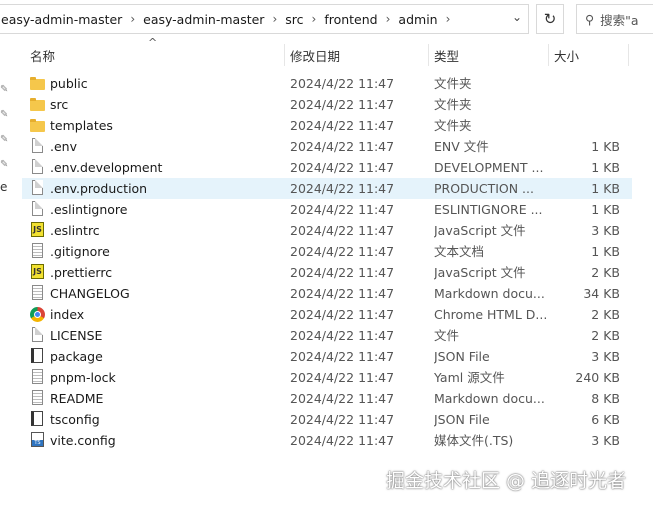 This screenshot has height=505, width=653. I want to click on file-row: index 2024/4/22 11:47 Chrome HTML D... 2 KB, so click(327, 314).